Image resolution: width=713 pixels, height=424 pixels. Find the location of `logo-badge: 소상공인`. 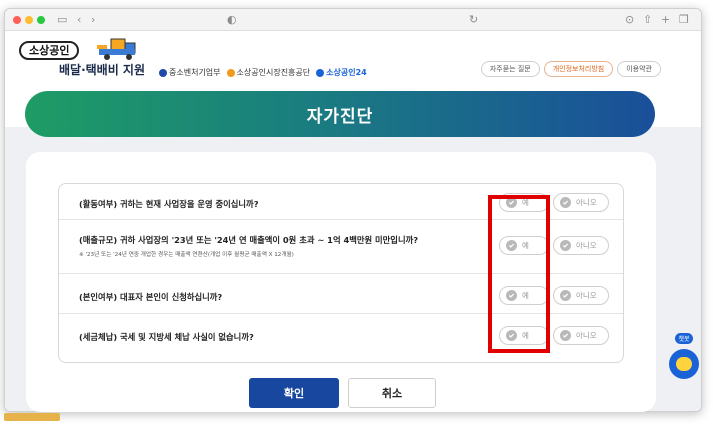

logo-badge: 소상공인 is located at coordinates (49, 50).